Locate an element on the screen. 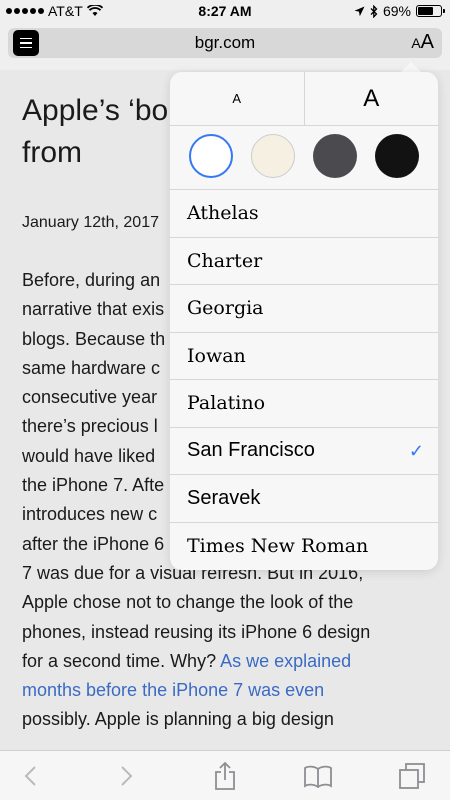  bookmarks-button is located at coordinates (318, 776).